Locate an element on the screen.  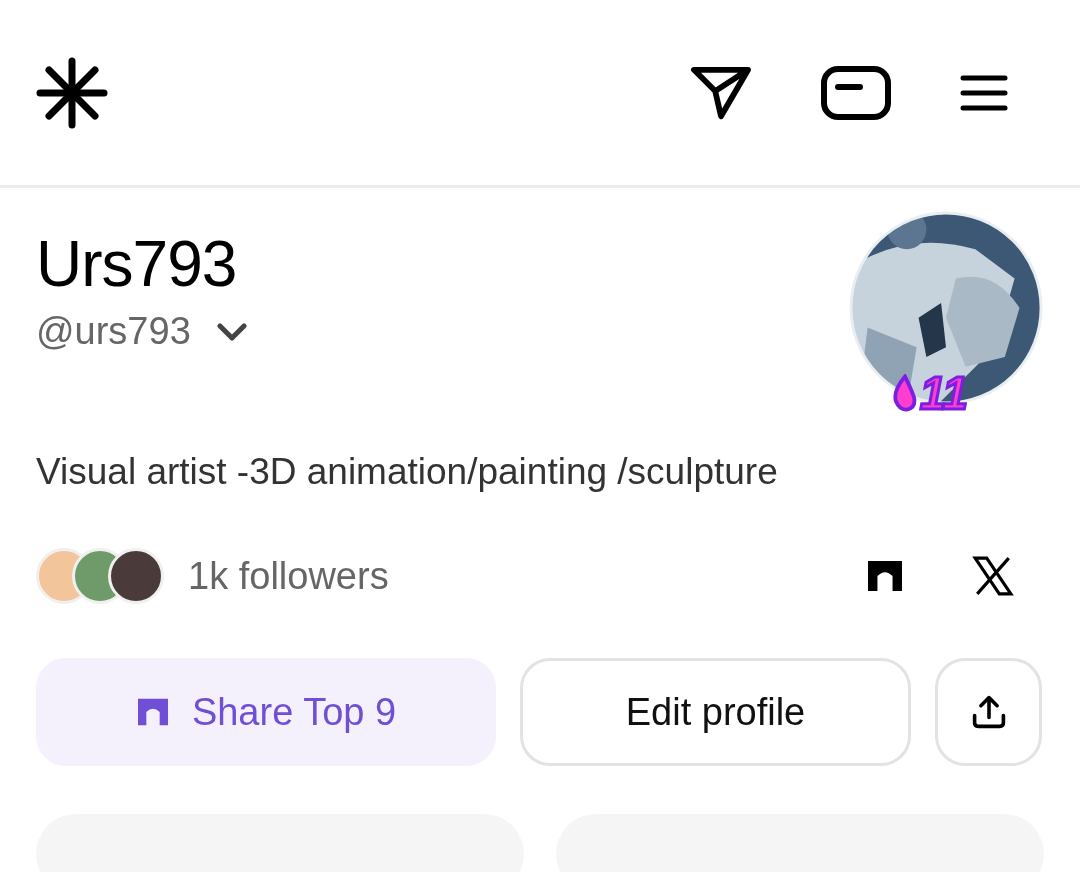
profile-bio: Visual artist -3D animation/painting /sculpture is located at coordinates (407, 472).